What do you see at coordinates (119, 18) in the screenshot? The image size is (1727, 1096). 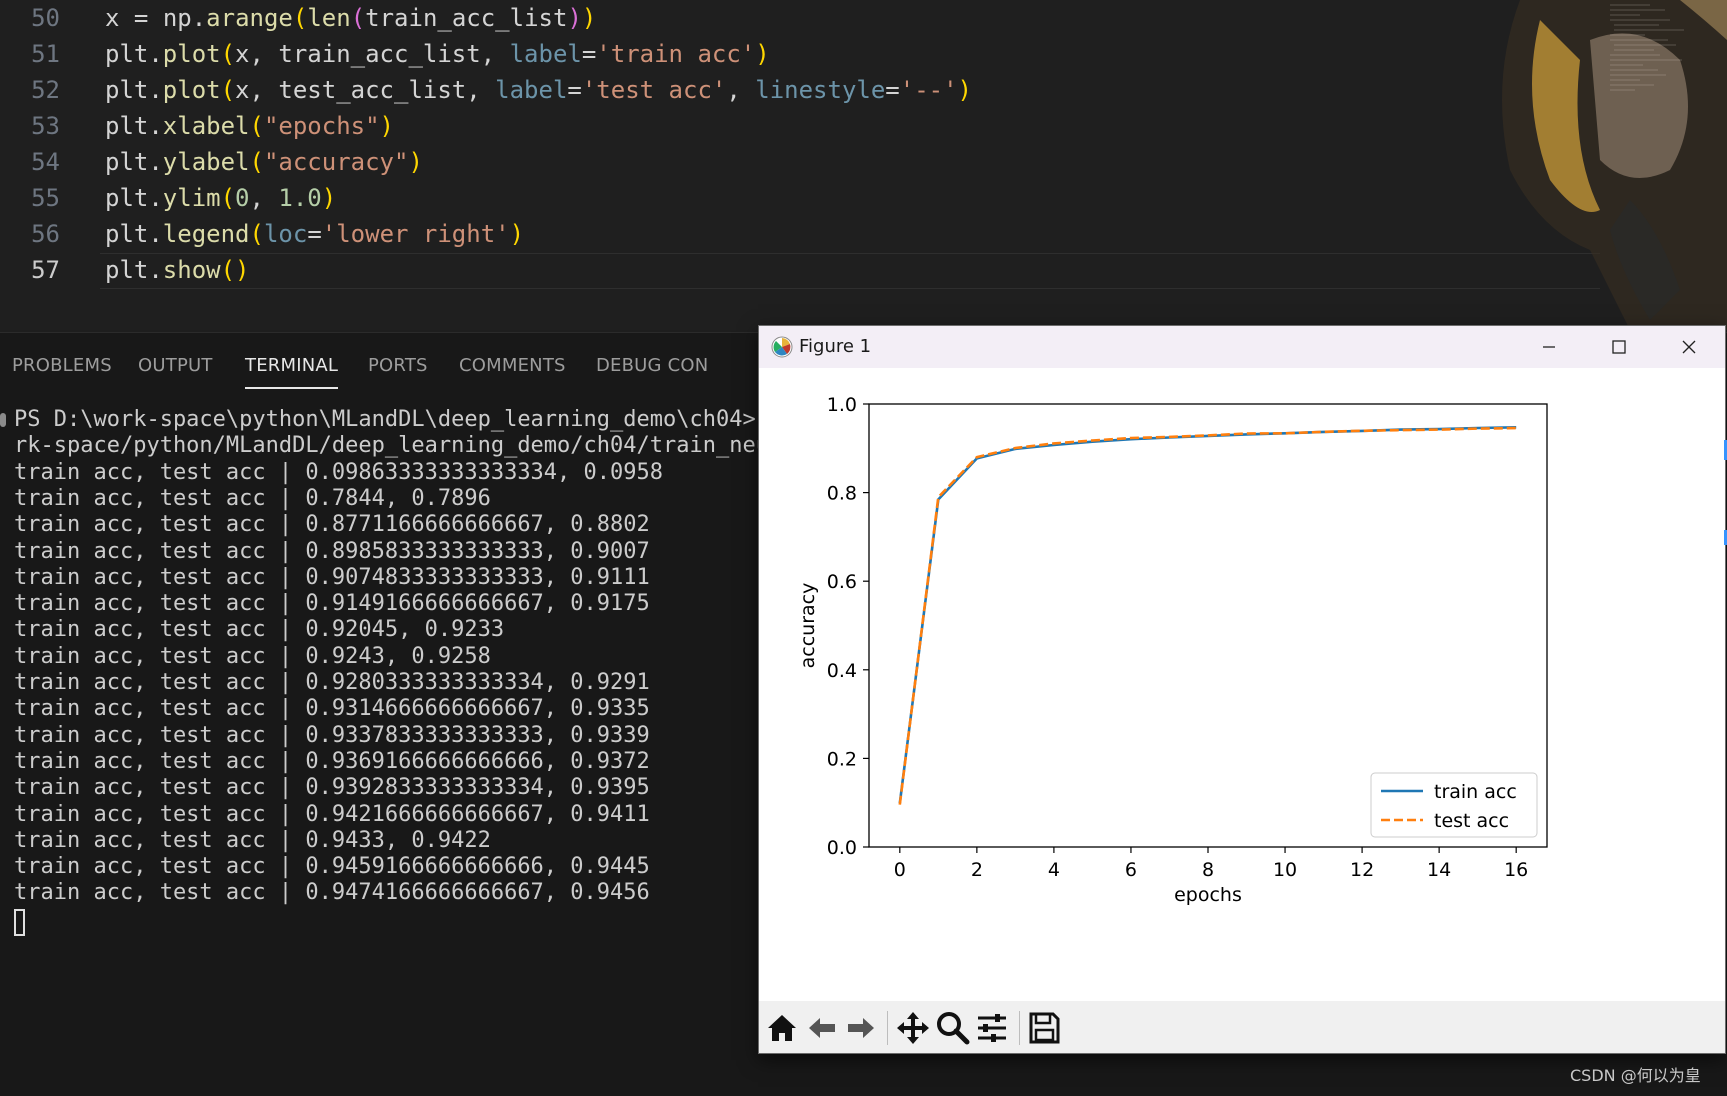 I see `code-token: x` at bounding box center [119, 18].